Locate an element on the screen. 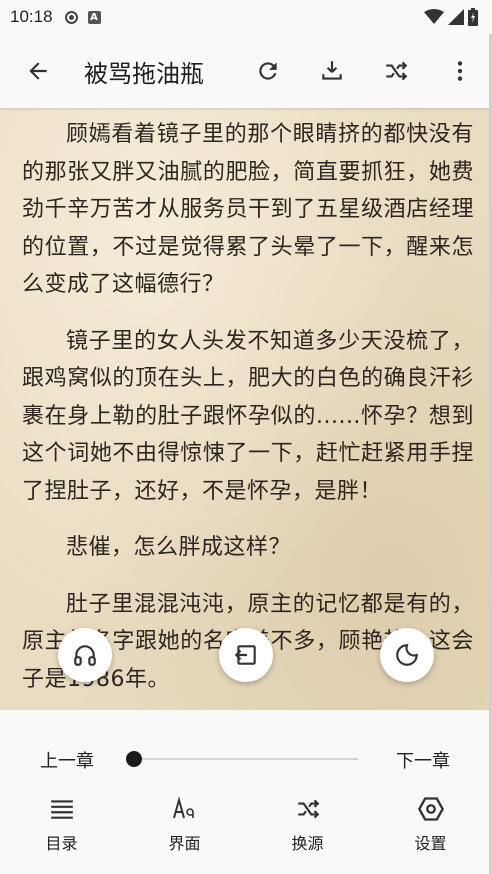  download-icon is located at coordinates (332, 70).